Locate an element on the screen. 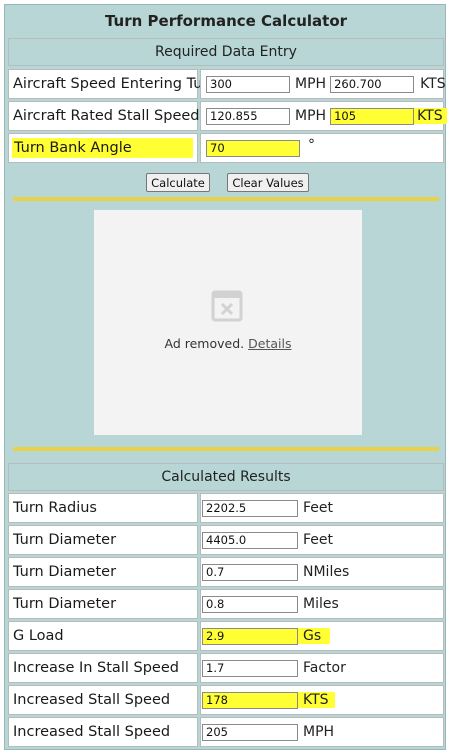 The width and height of the screenshot is (465, 750). clear-values-button: Clear Values is located at coordinates (268, 182).